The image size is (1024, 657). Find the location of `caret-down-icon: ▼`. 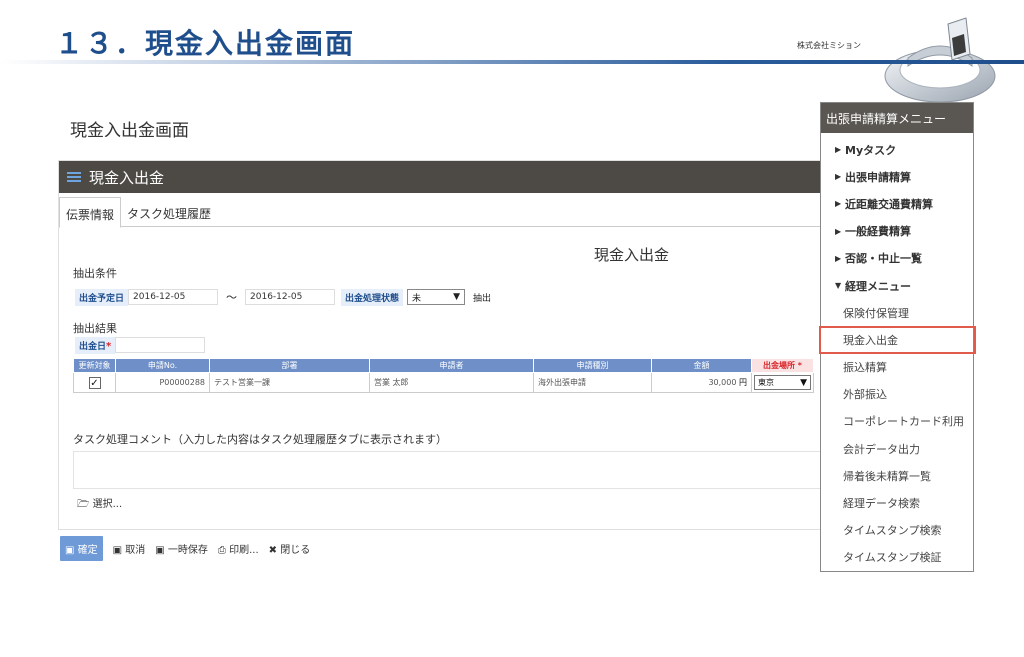

caret-down-icon: ▼ is located at coordinates (838, 286).